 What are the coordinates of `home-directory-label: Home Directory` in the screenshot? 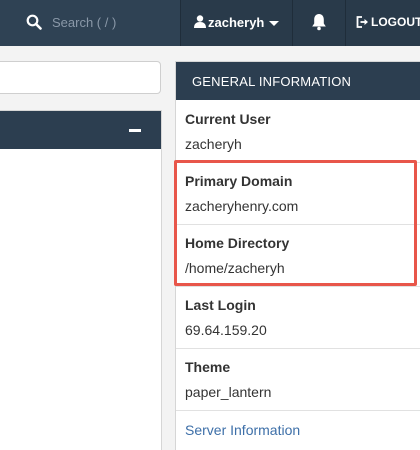 It's located at (237, 243).